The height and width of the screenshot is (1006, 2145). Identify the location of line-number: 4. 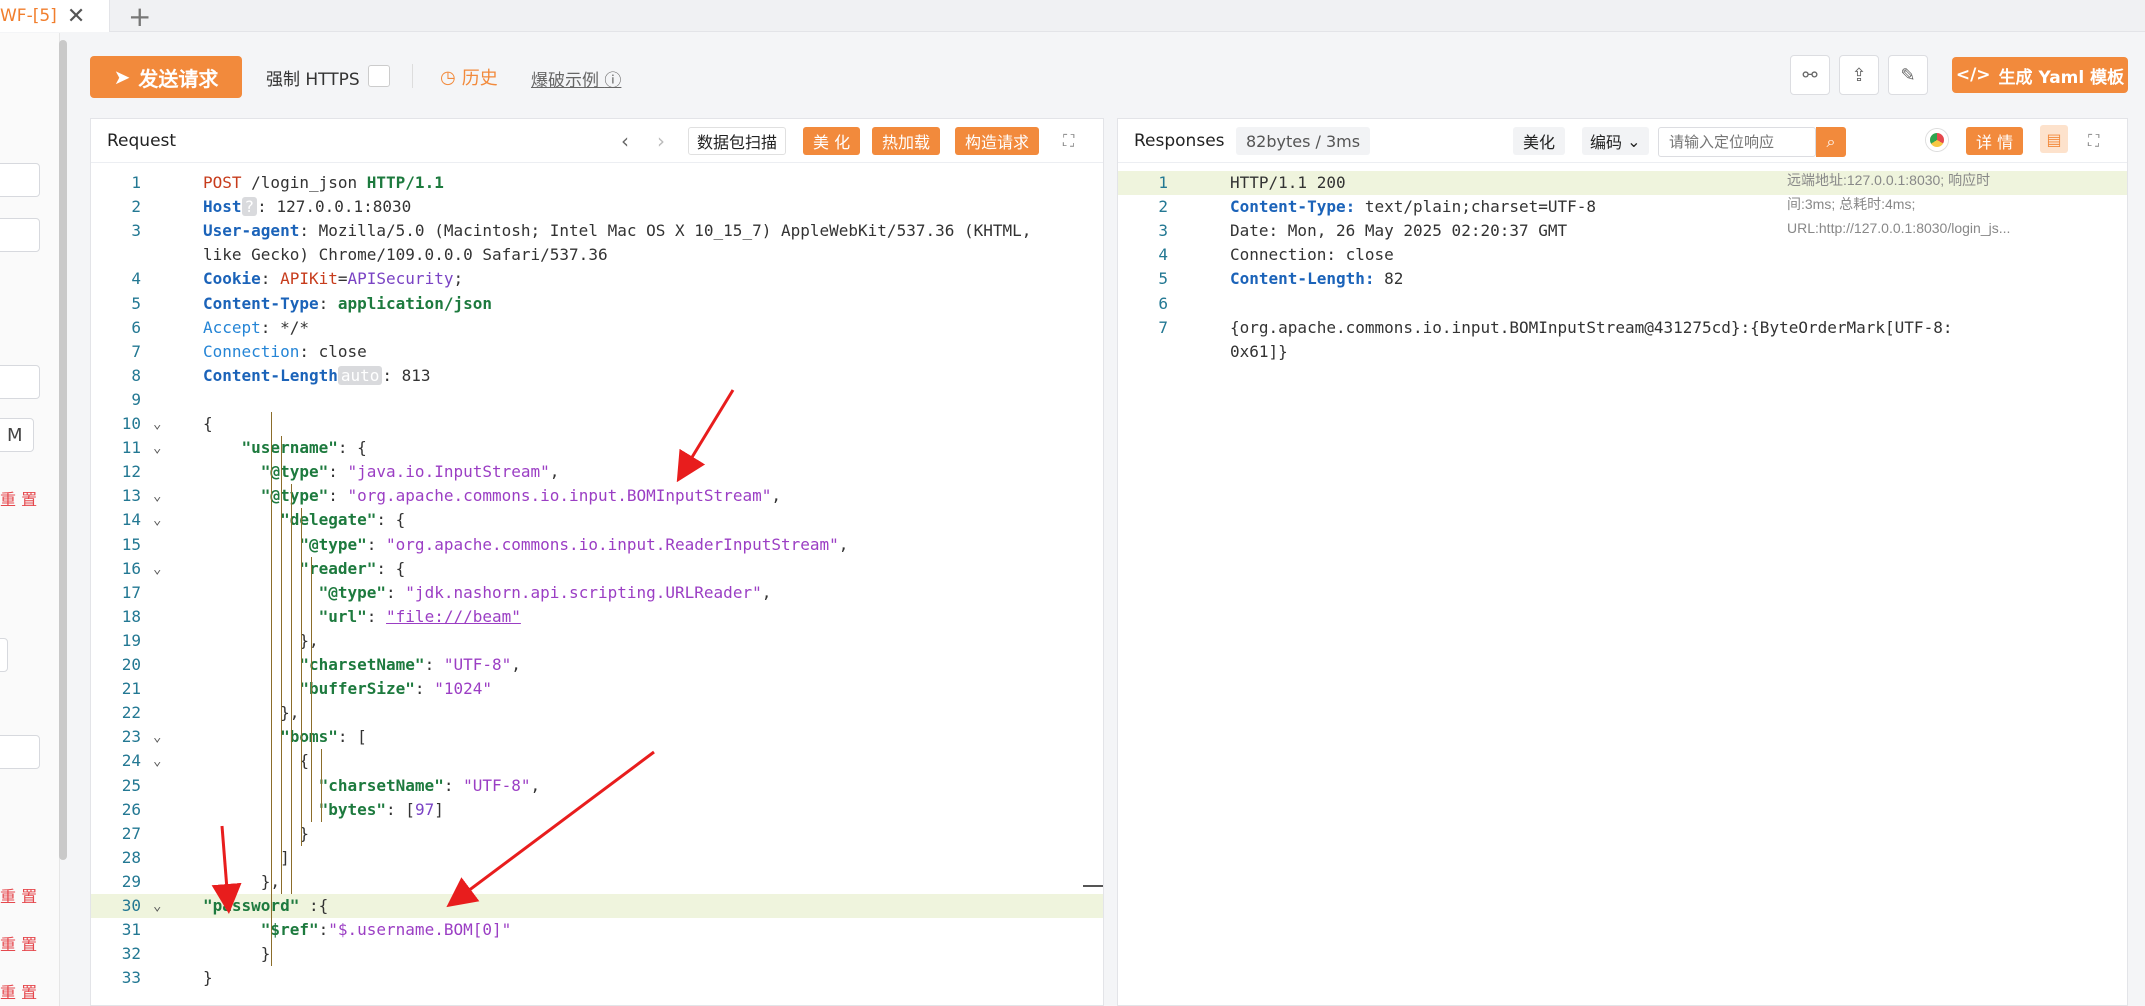
(1163, 255).